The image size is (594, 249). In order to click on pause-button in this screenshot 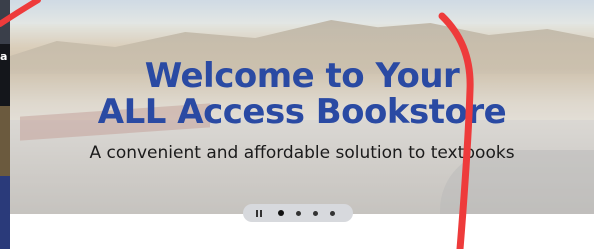, I will do `click(259, 213)`.